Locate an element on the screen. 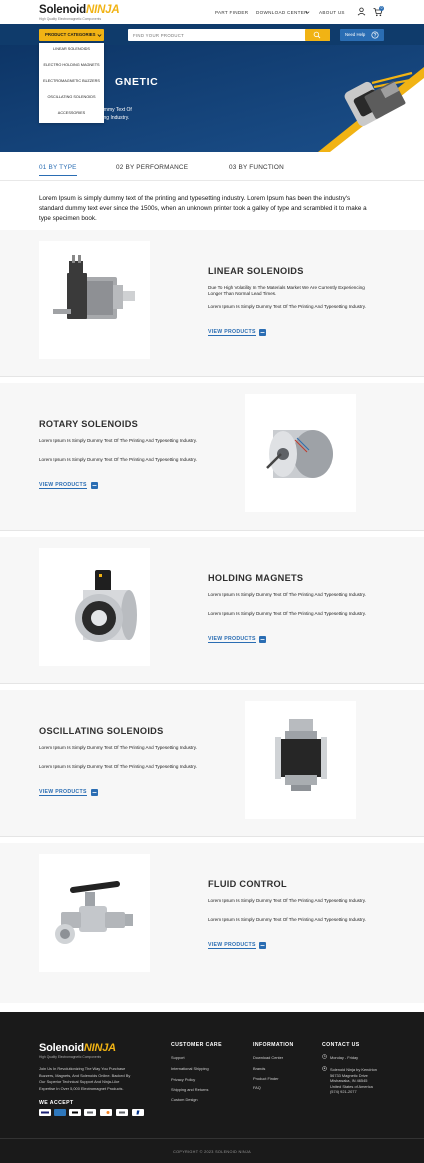  footer-link-support: Support is located at coordinates (178, 1057).